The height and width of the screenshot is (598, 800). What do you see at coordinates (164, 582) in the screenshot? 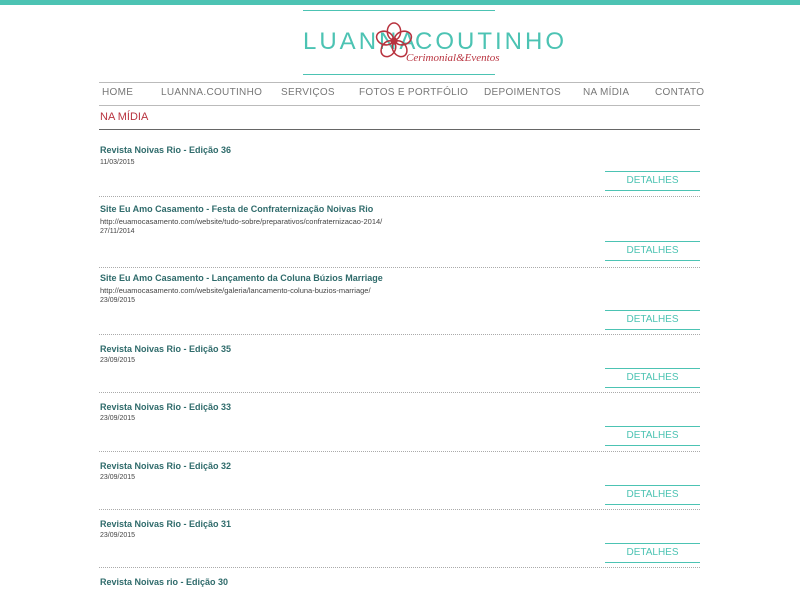
I see `item-title: Revista Noivas rio - Edição 30` at bounding box center [164, 582].